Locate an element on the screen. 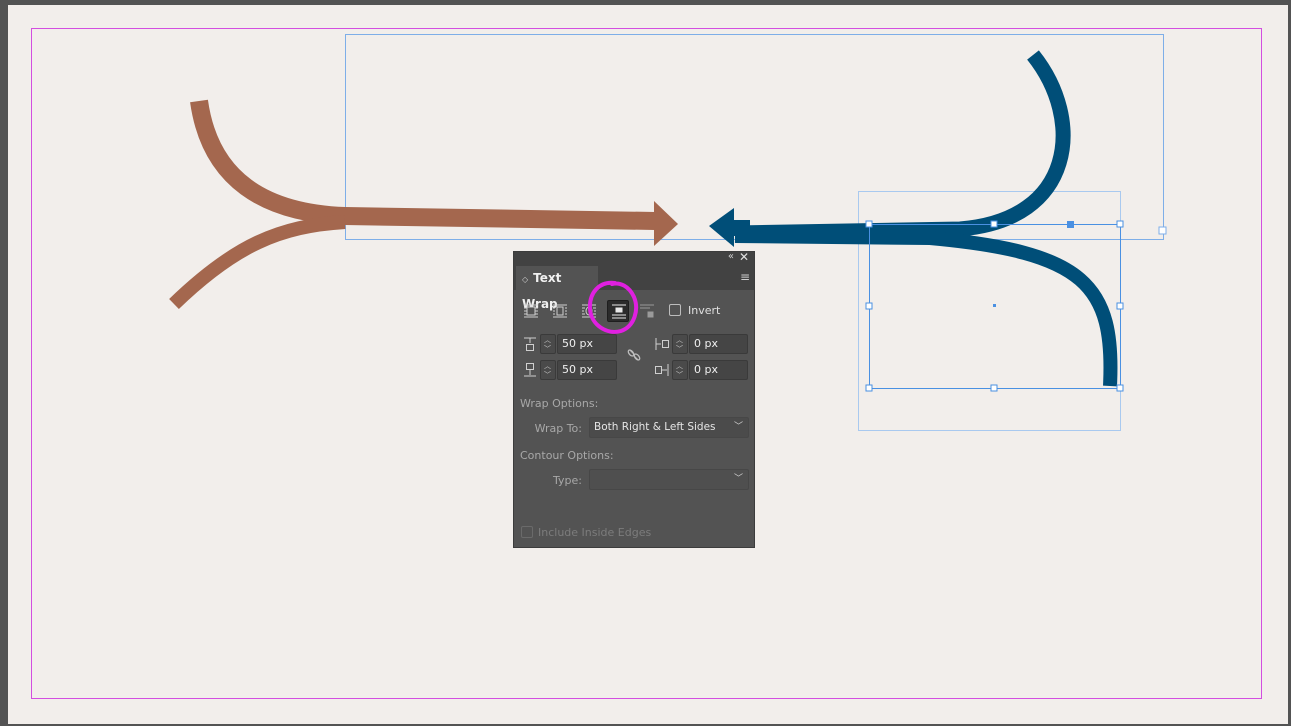 This screenshot has width=1291, height=726. left-offset-icon is located at coordinates (662, 344).